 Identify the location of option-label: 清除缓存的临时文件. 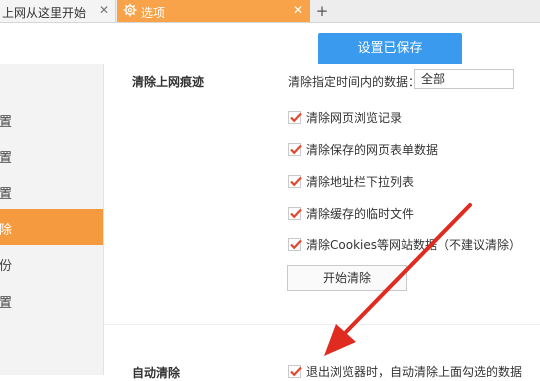
(360, 214).